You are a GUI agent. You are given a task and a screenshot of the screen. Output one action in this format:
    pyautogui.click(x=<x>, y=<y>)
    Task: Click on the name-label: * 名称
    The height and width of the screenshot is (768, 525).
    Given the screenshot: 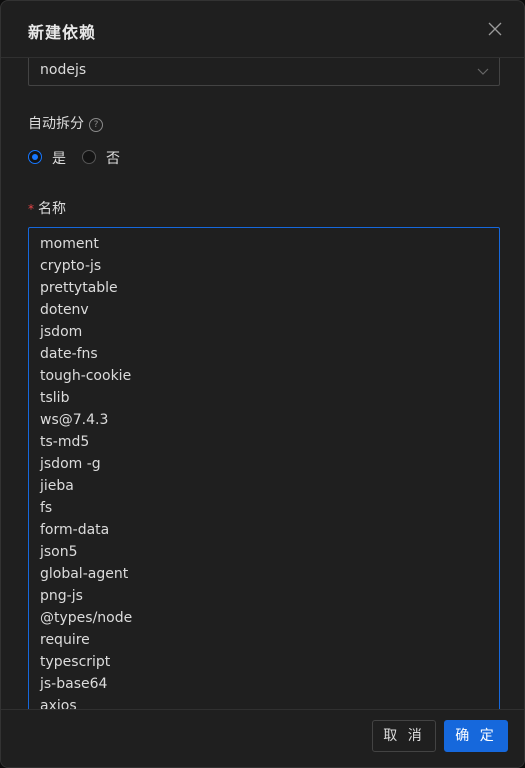 What is the action you would take?
    pyautogui.click(x=47, y=208)
    